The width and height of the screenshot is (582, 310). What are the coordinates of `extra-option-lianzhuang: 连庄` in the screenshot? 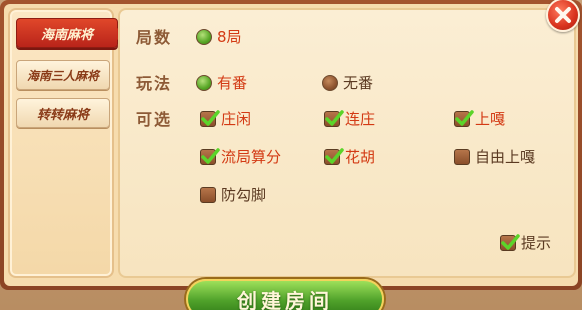 It's located at (349, 118).